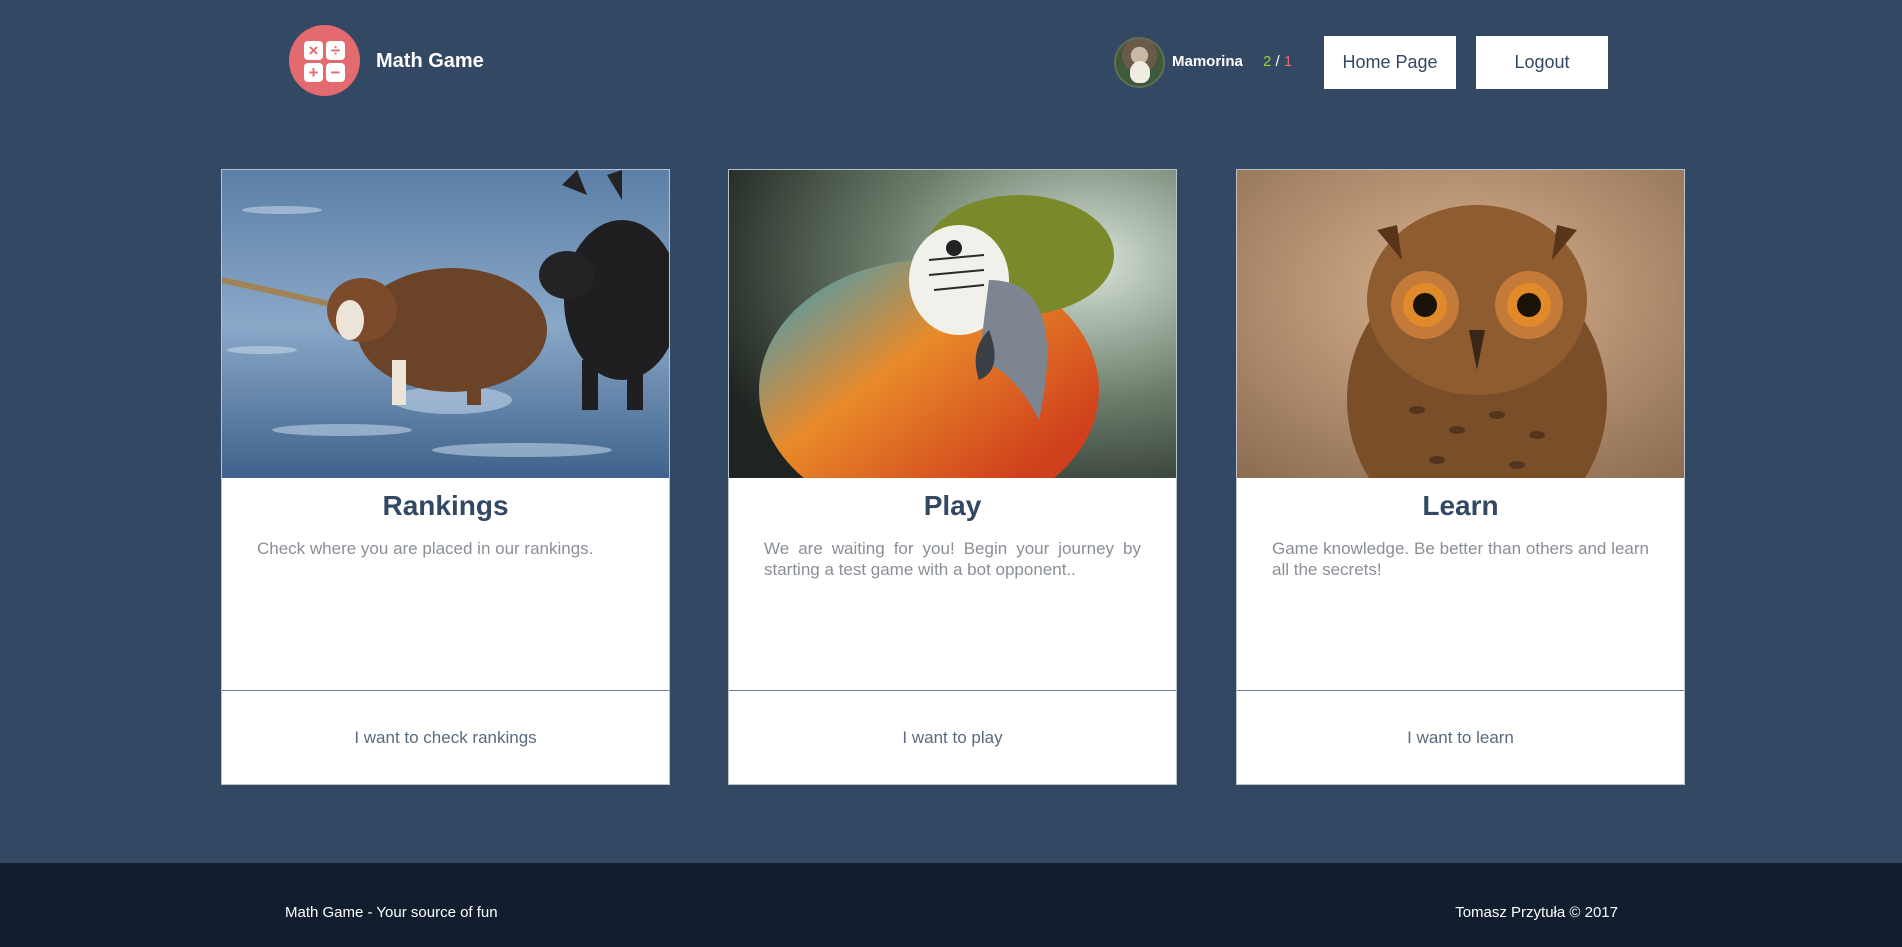 This screenshot has height=947, width=1902. What do you see at coordinates (1460, 324) in the screenshot?
I see `owl-image` at bounding box center [1460, 324].